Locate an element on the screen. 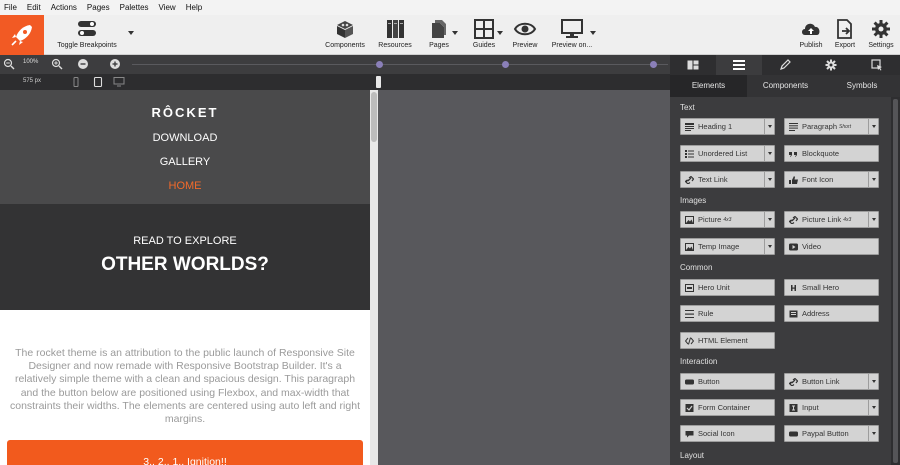  unordered-list-element: Unordered List is located at coordinates (727, 153).